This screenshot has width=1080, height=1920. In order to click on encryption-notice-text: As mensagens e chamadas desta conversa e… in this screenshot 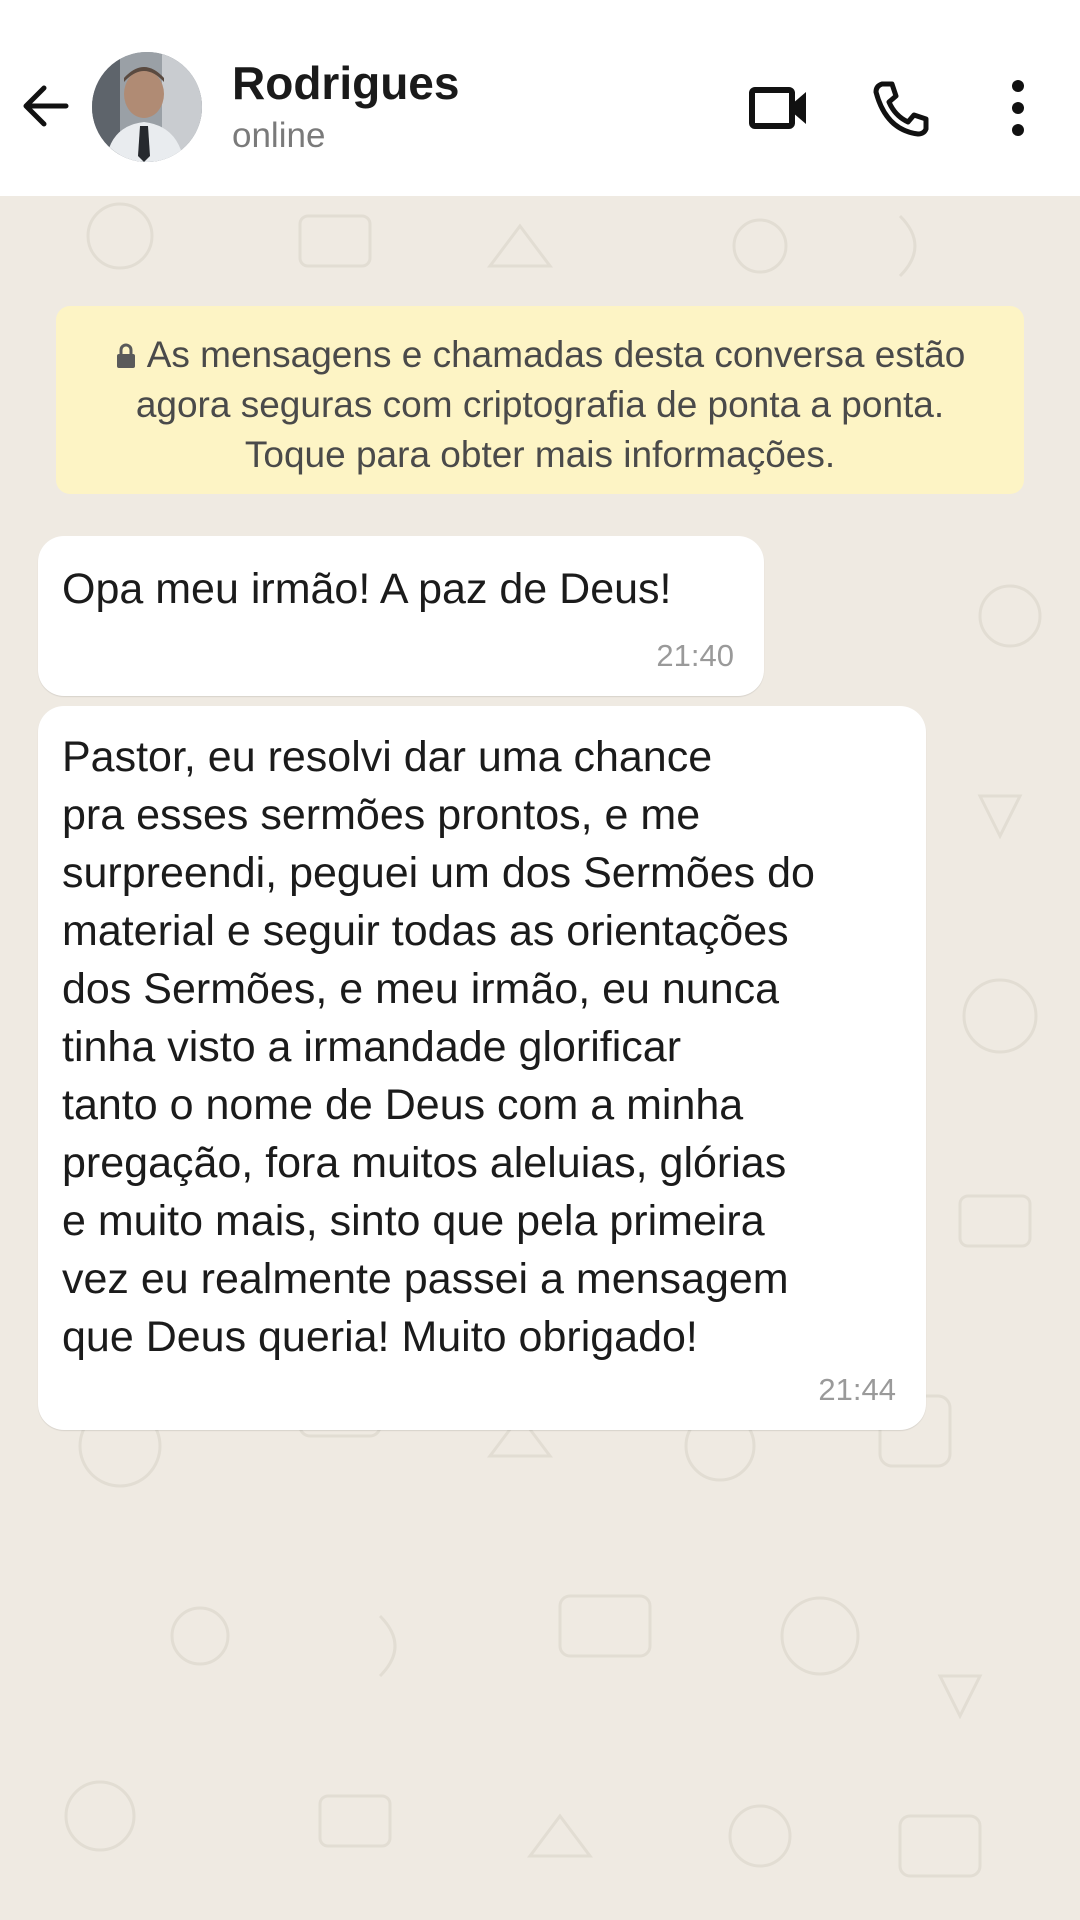, I will do `click(550, 404)`.